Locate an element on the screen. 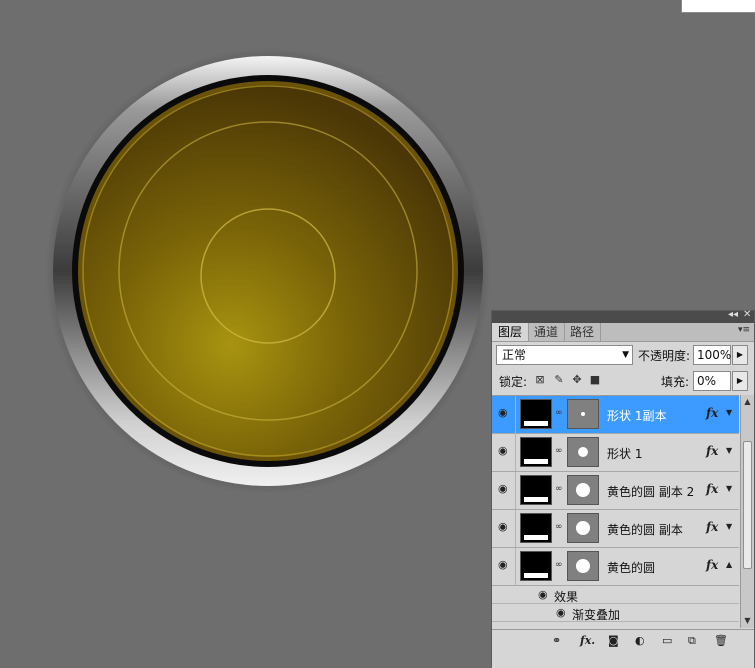  collapse-effects-icon: ▲ is located at coordinates (729, 564).